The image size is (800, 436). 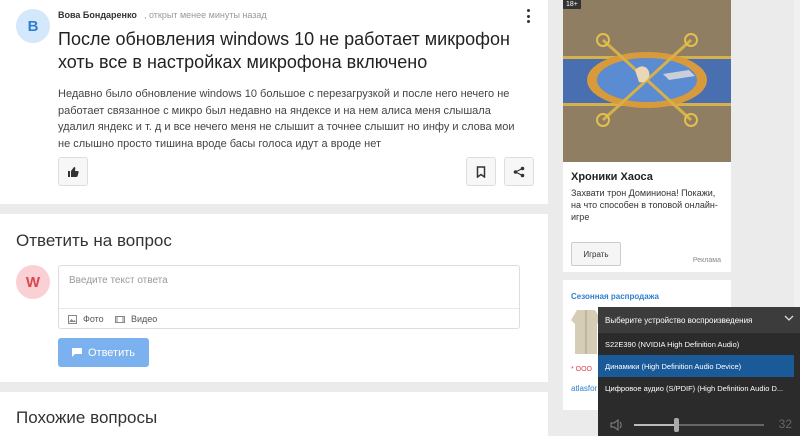 What do you see at coordinates (205, 15) in the screenshot?
I see `question-meta: , открыт менее минуты назад` at bounding box center [205, 15].